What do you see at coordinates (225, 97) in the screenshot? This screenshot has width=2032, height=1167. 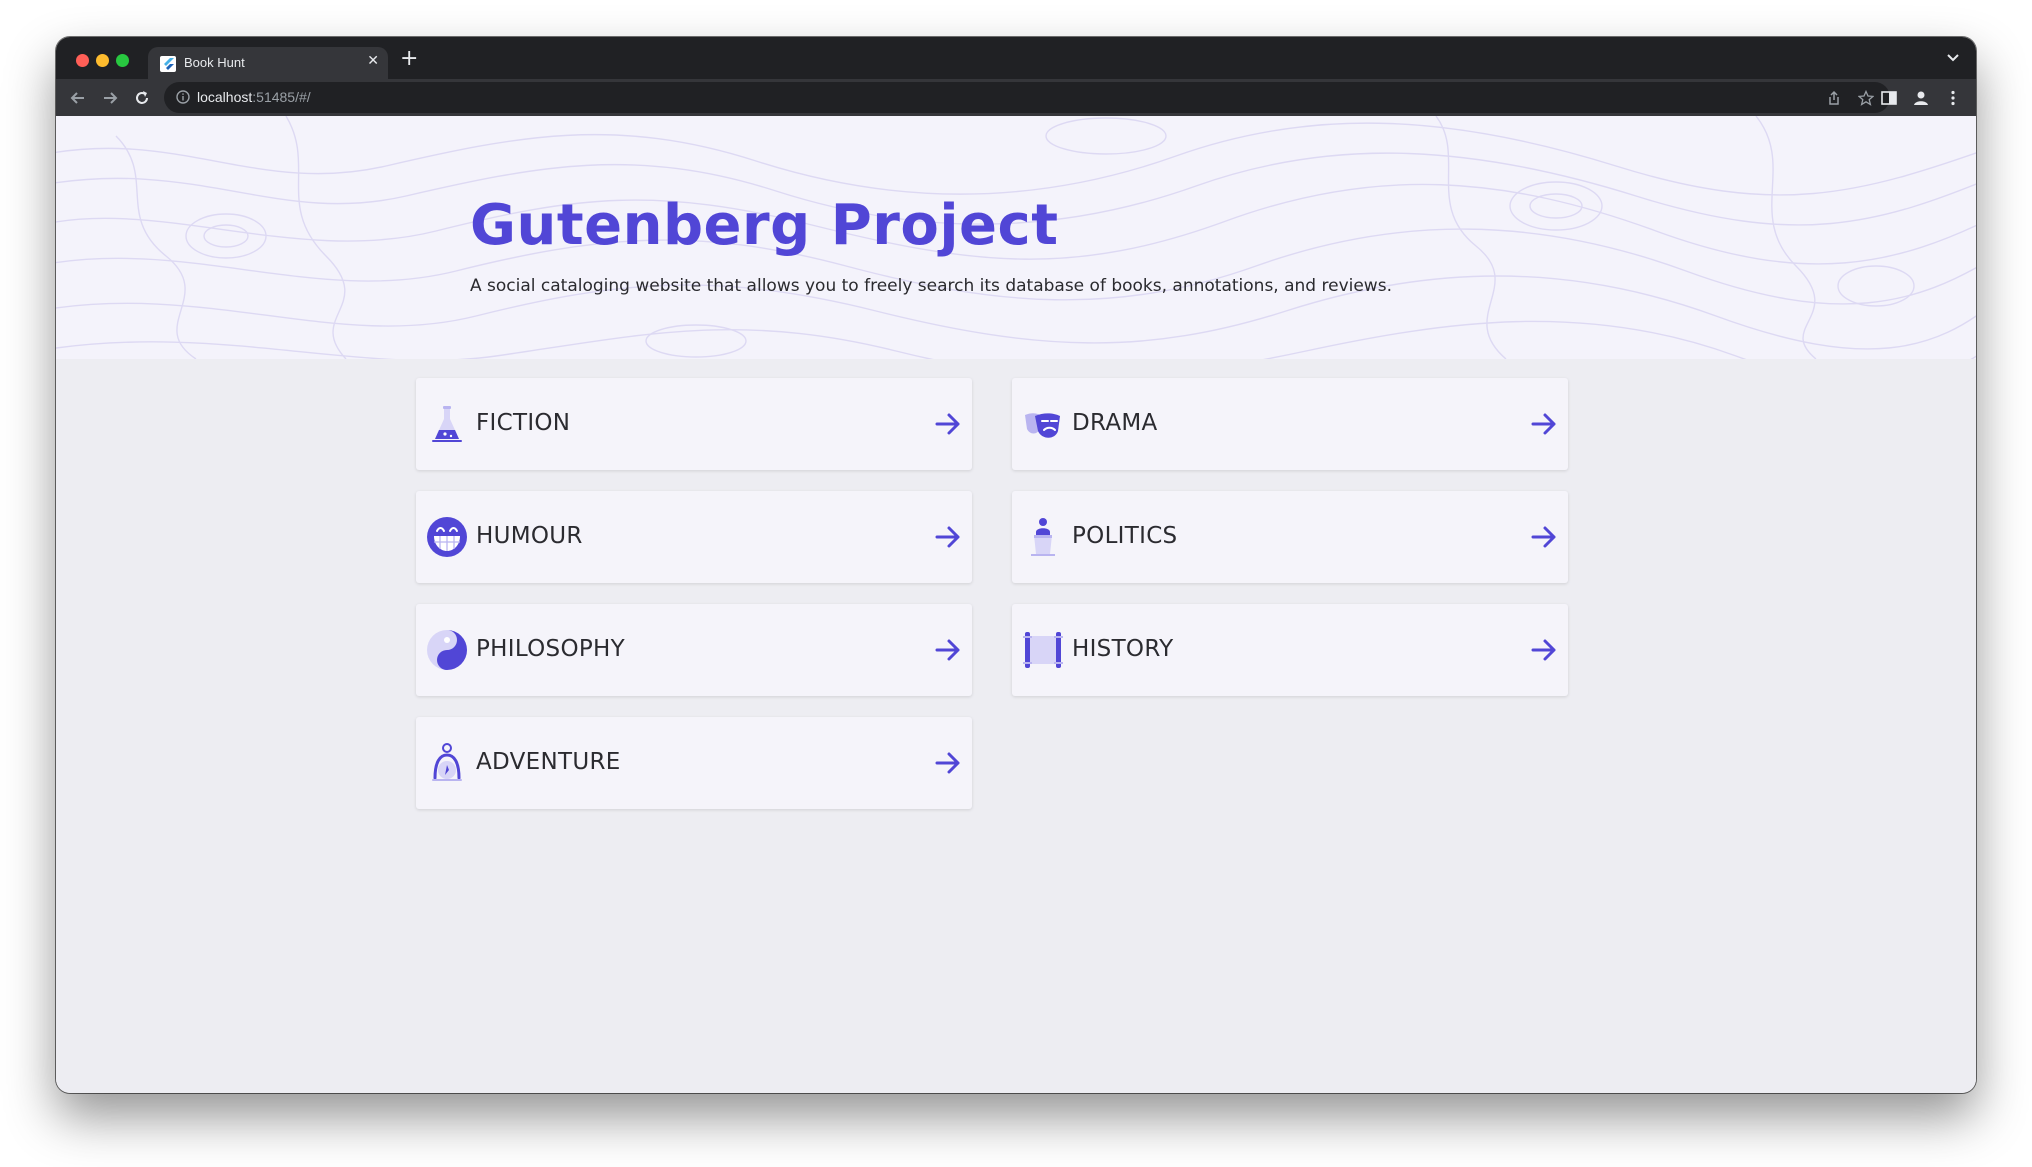 I see `url-host: localhost` at bounding box center [225, 97].